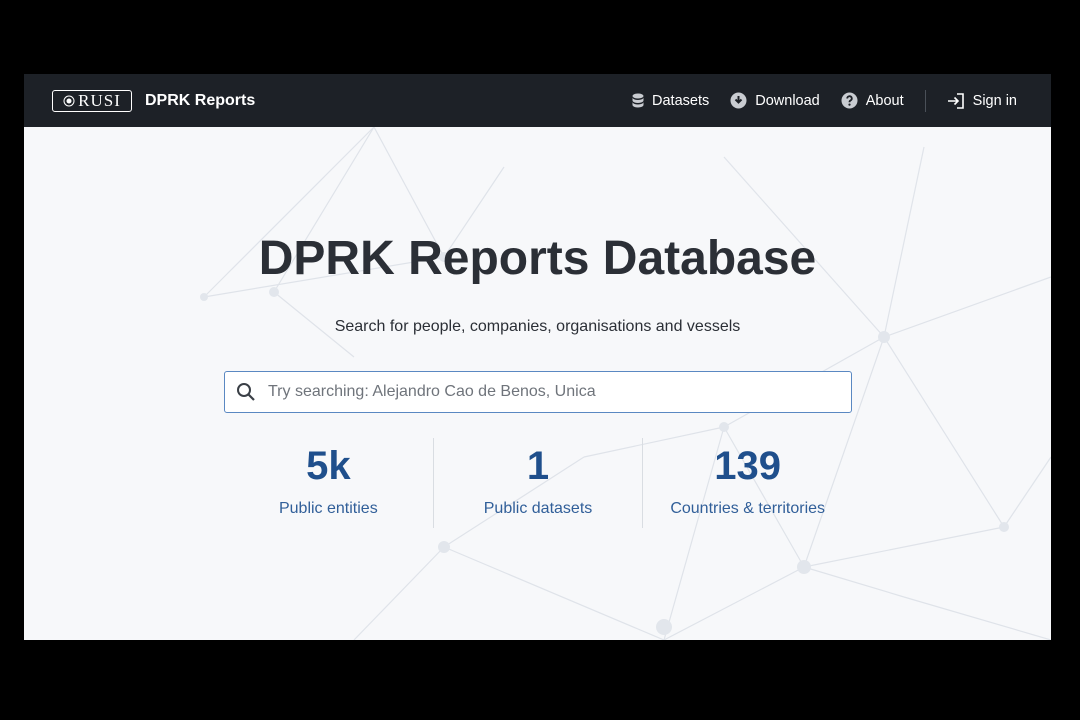 This screenshot has height=720, width=1080. I want to click on stat-label: Countries & territories, so click(748, 508).